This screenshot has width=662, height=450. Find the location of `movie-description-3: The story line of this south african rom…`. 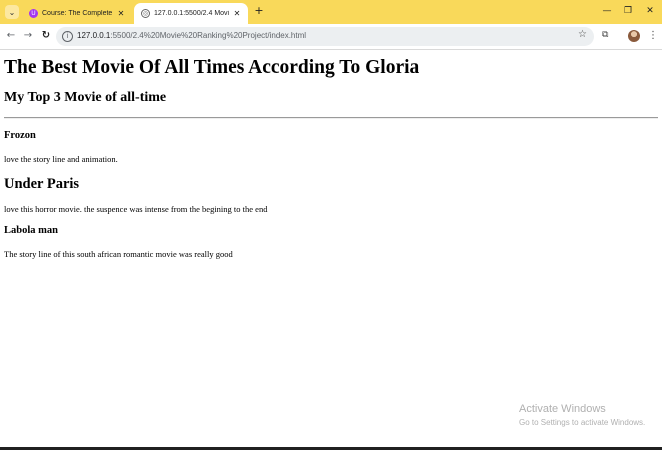

movie-description-3: The story line of this south african rom… is located at coordinates (118, 254).